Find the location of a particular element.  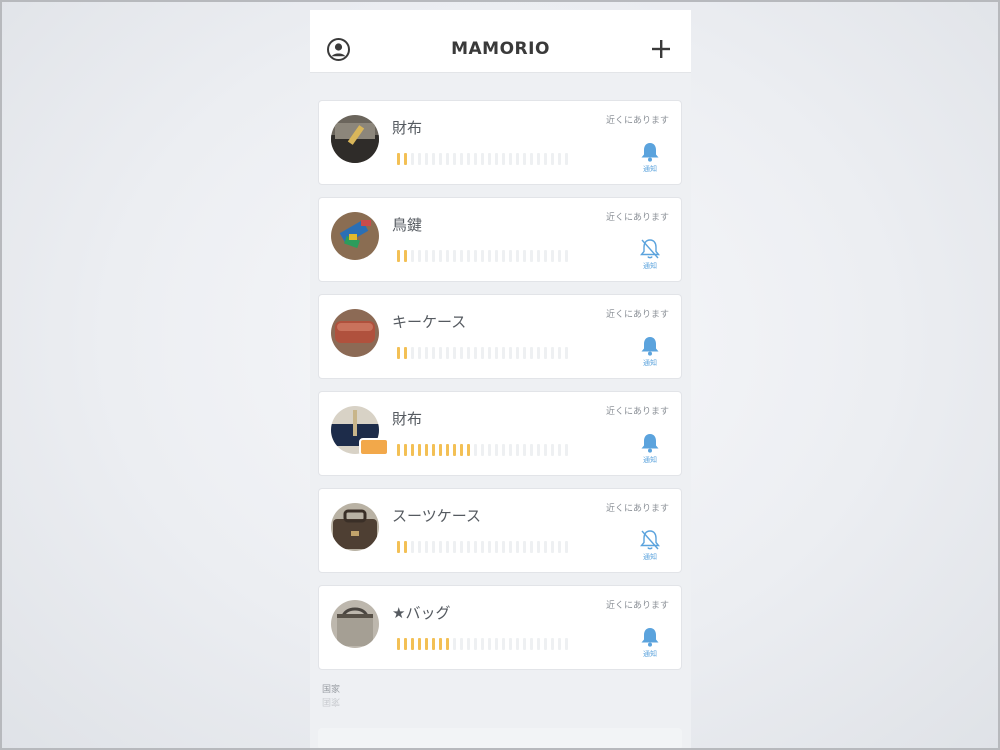

bell-off-icon is located at coordinates (650, 540).